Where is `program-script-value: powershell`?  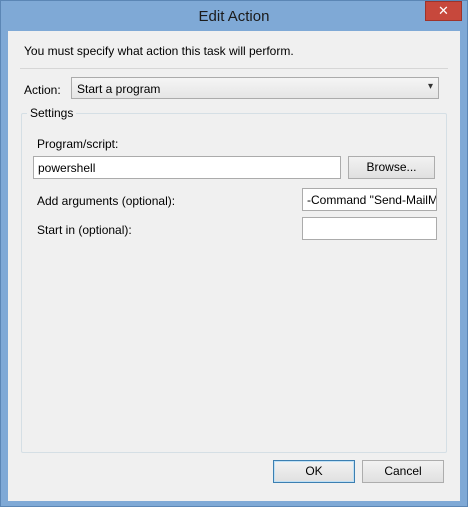
program-script-value: powershell is located at coordinates (67, 168).